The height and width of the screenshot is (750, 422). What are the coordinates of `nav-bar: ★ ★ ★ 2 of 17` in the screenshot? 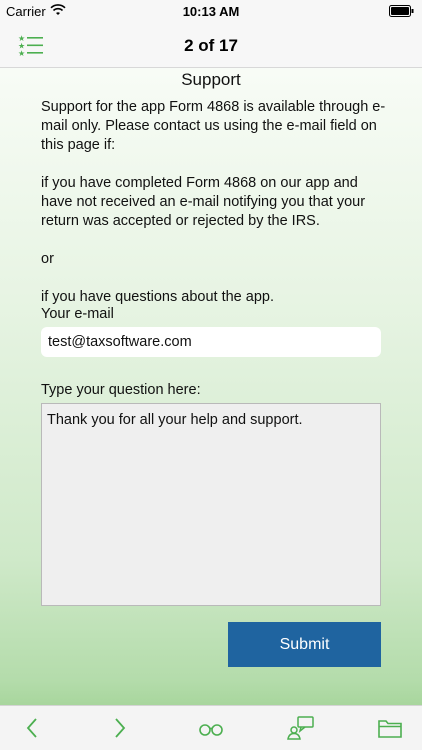 It's located at (211, 45).